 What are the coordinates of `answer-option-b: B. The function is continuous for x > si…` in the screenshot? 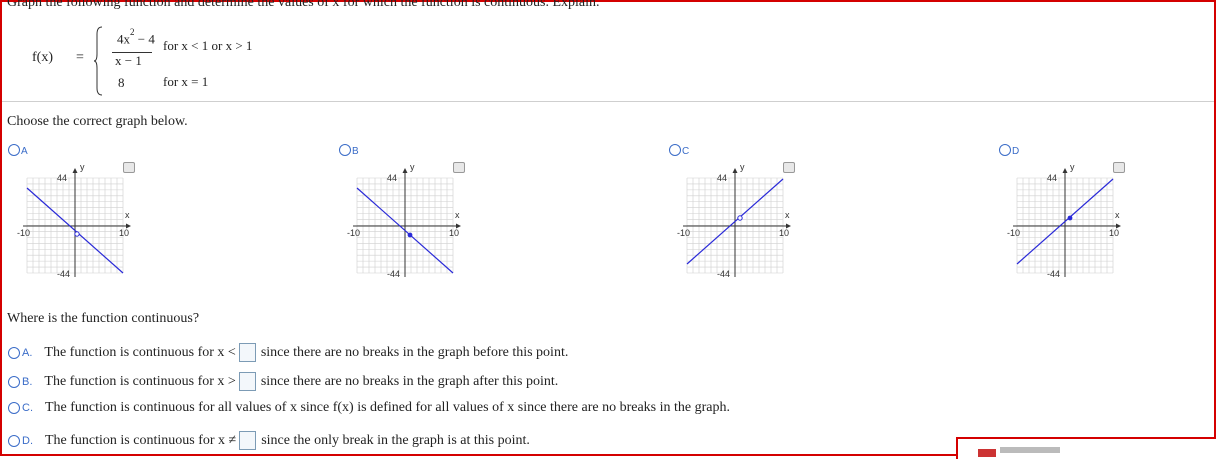 It's located at (283, 381).